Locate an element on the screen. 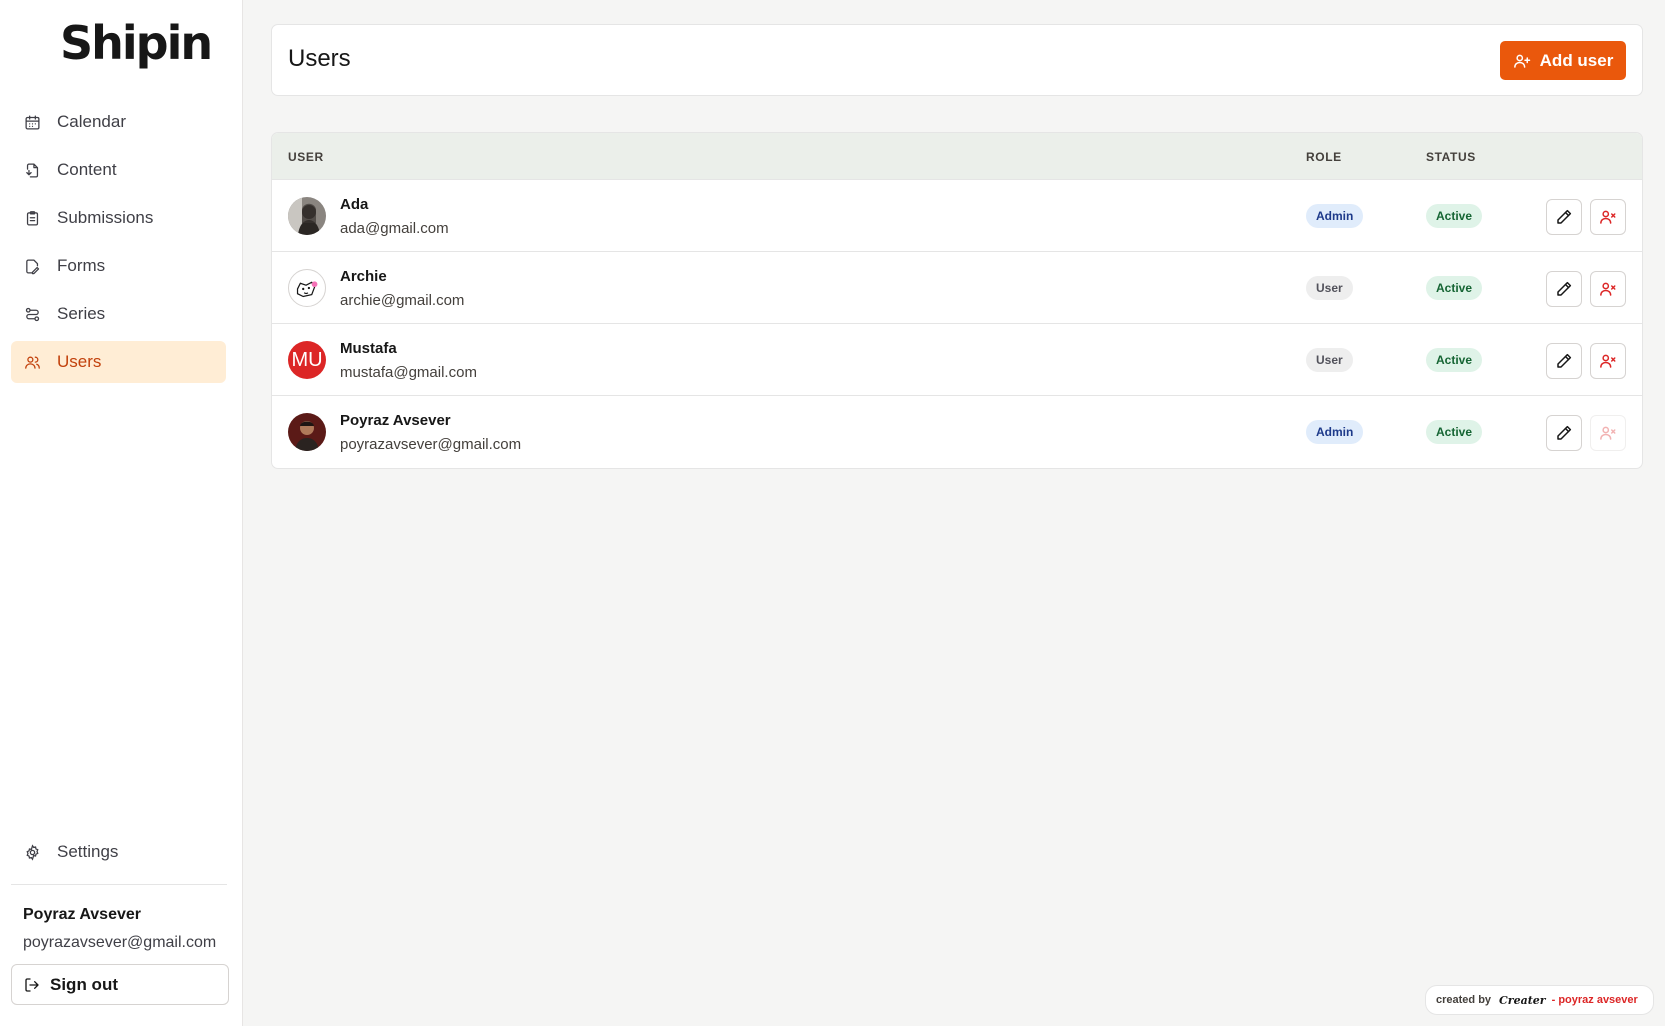 Image resolution: width=1665 pixels, height=1026 pixels. user-name: Archie is located at coordinates (363, 276).